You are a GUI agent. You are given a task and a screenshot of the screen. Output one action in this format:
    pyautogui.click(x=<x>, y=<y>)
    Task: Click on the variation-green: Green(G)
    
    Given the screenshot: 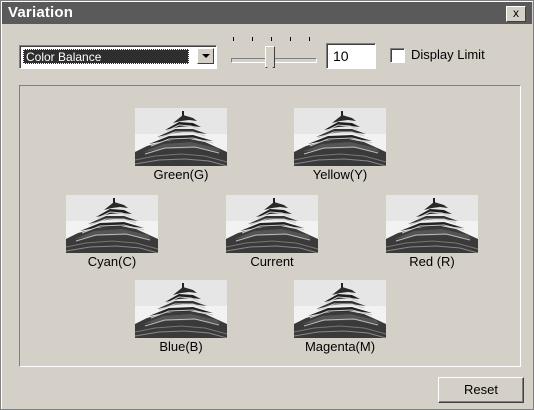 What is the action you would take?
    pyautogui.click(x=181, y=145)
    